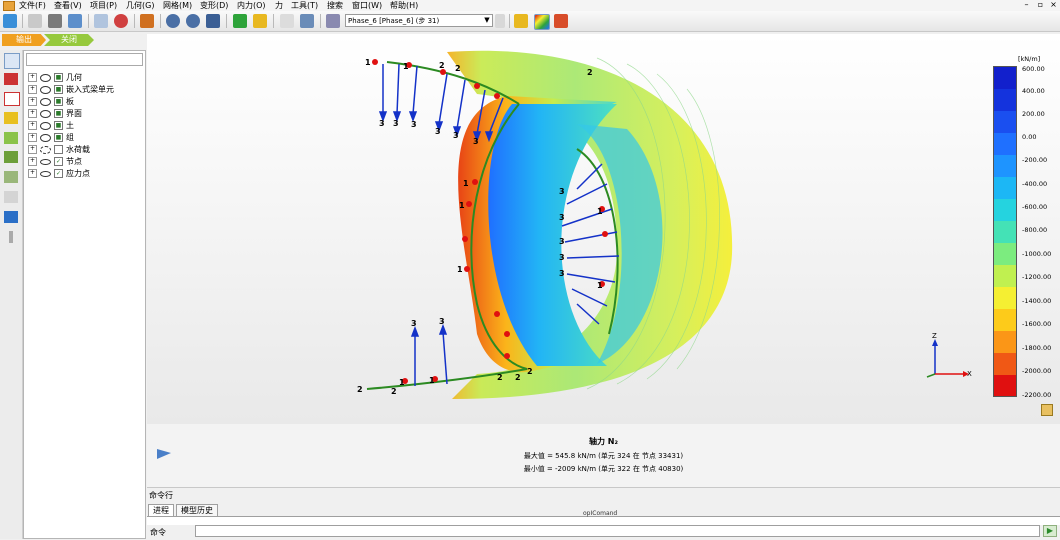  I want to click on phase-select: Phase_6 [Phase_6] (步 31) ▼, so click(419, 20).